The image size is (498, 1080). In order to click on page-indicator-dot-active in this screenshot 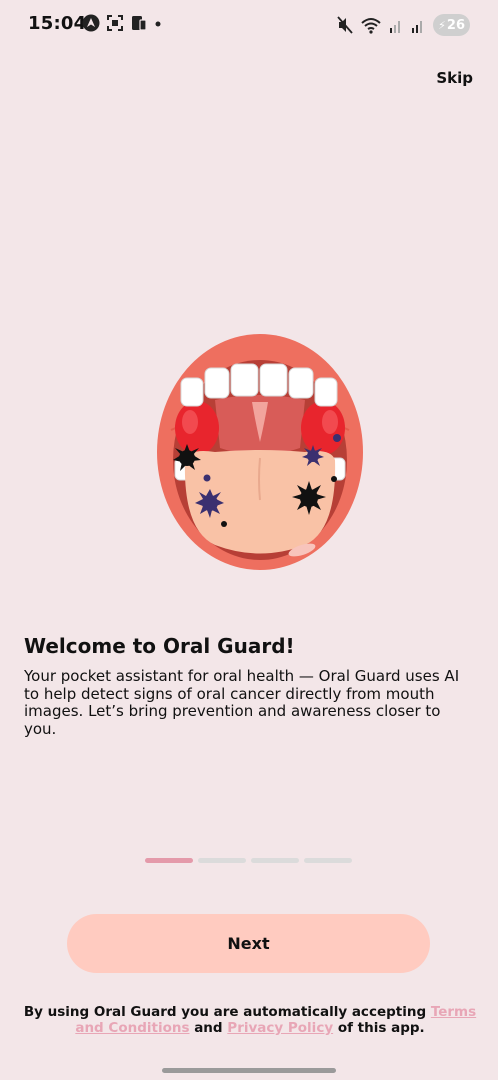, I will do `click(169, 860)`.